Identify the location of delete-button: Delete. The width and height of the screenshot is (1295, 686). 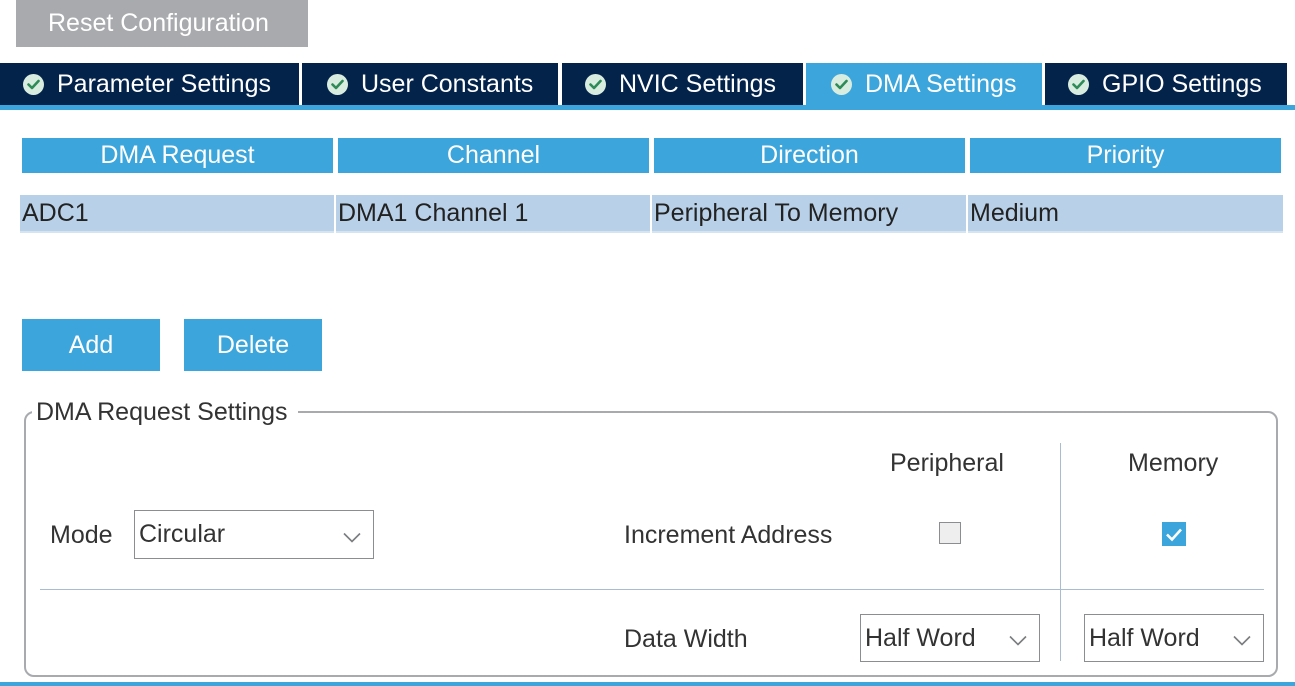
(253, 345).